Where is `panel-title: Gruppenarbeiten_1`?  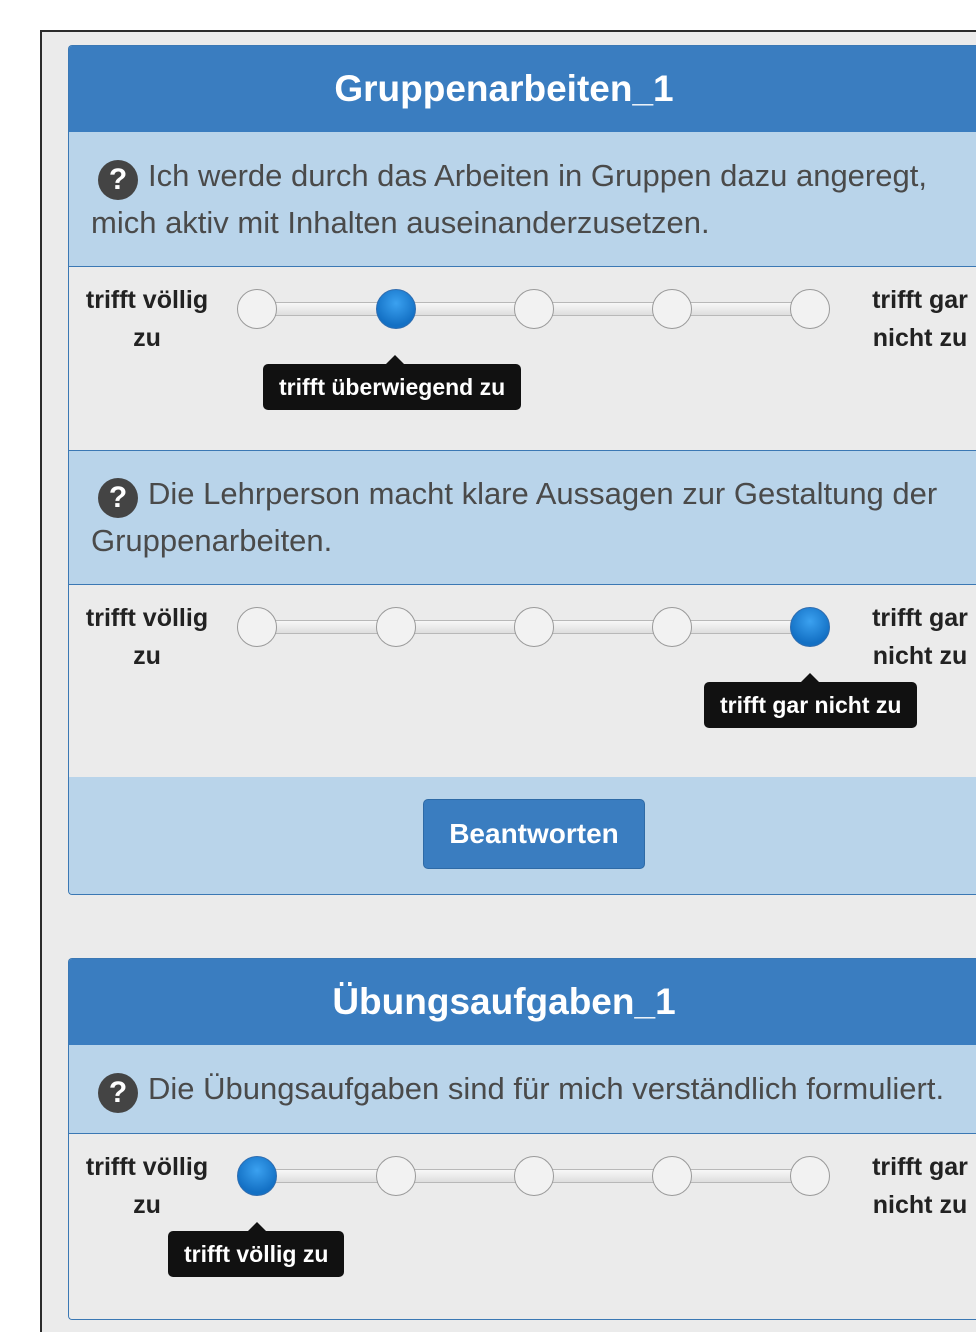
panel-title: Gruppenarbeiten_1 is located at coordinates (522, 89).